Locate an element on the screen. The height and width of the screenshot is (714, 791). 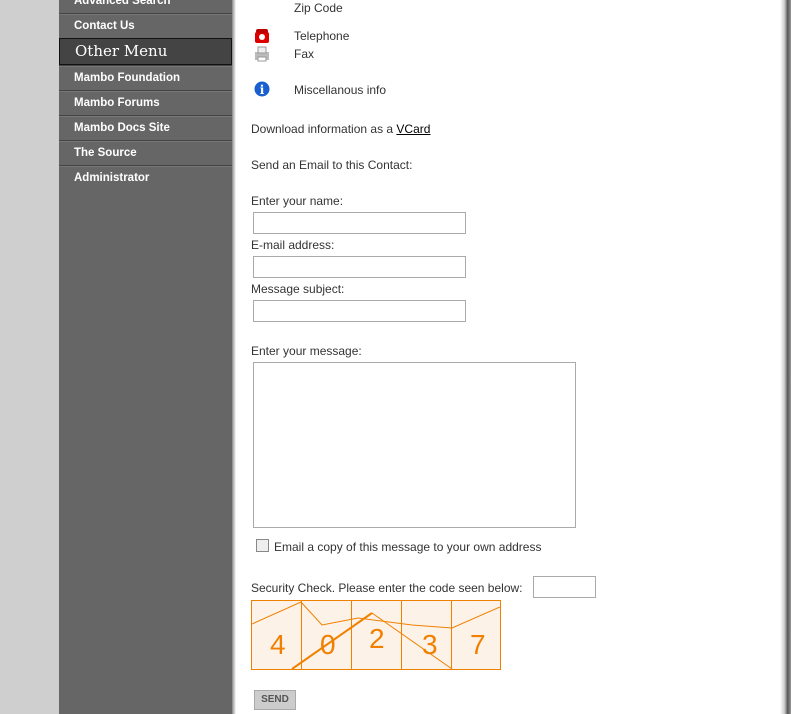
download-prefix: Download information as a is located at coordinates (324, 129).